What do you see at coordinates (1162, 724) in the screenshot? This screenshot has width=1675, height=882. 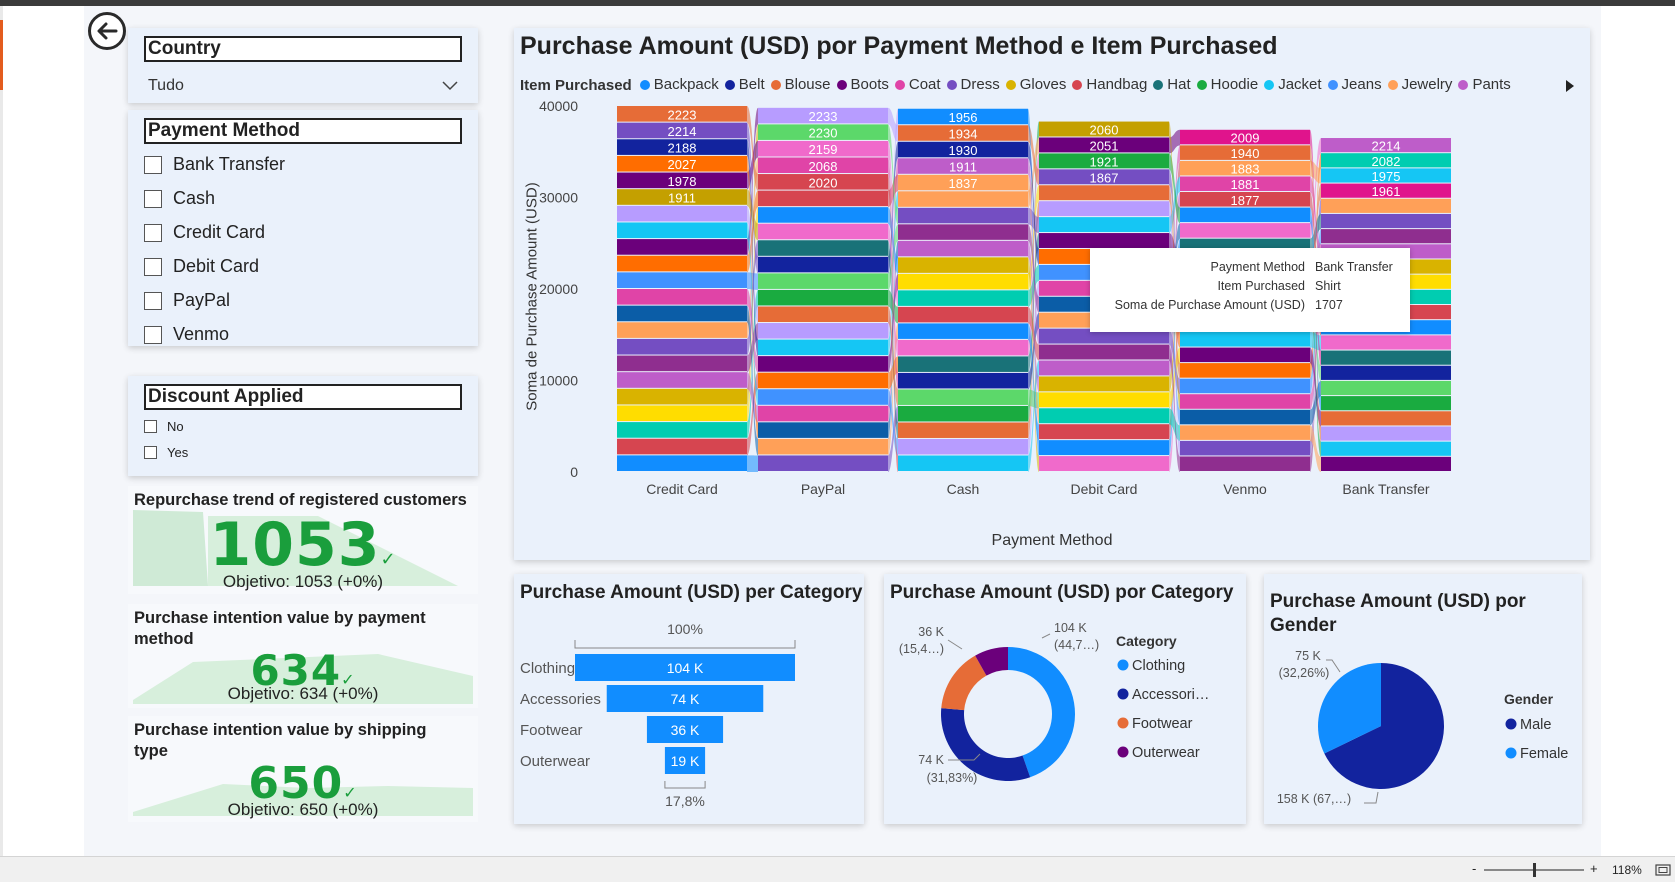 I see `donut-legend-label: Footwear` at bounding box center [1162, 724].